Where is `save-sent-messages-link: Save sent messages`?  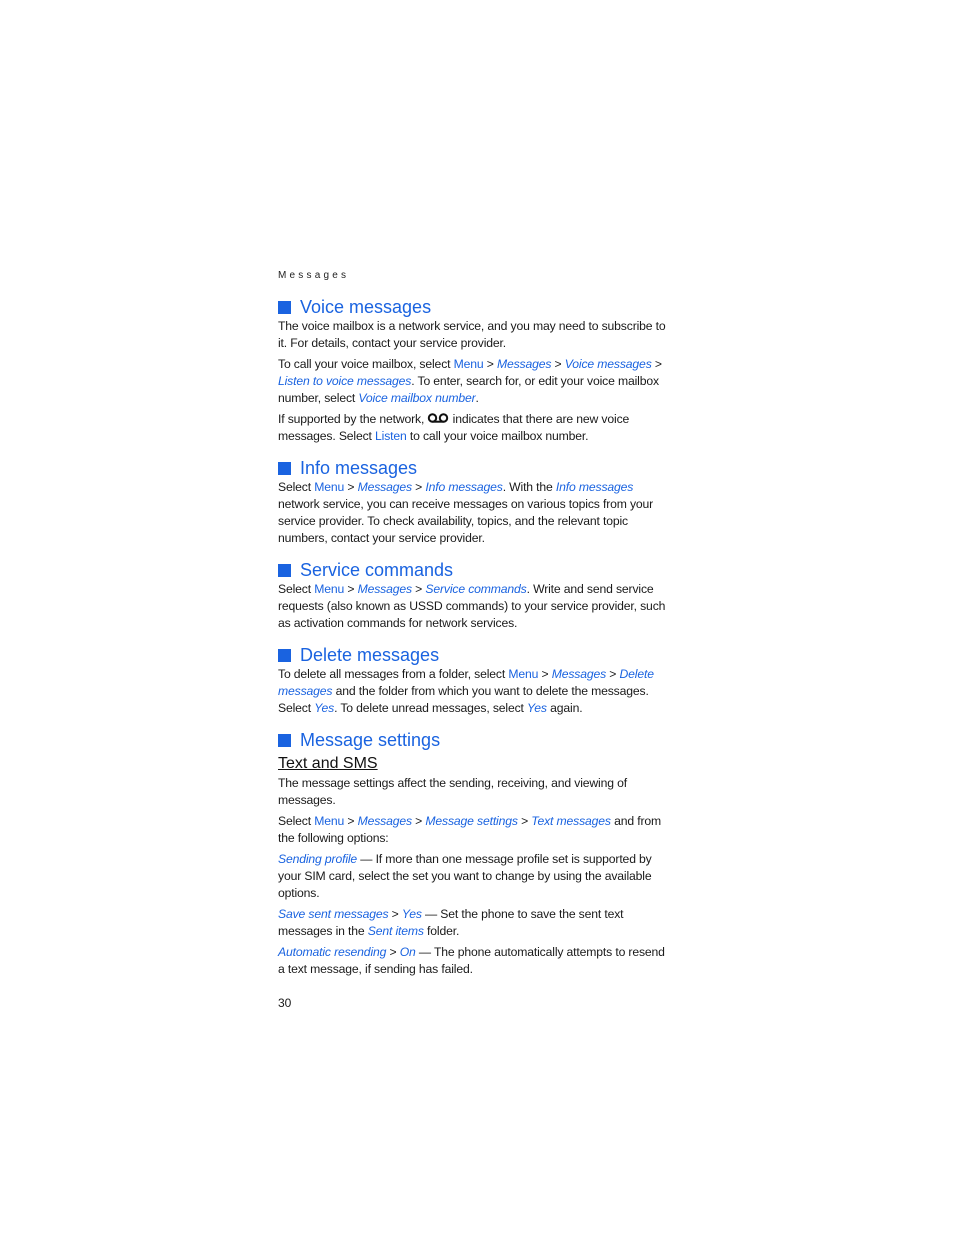 save-sent-messages-link: Save sent messages is located at coordinates (333, 914).